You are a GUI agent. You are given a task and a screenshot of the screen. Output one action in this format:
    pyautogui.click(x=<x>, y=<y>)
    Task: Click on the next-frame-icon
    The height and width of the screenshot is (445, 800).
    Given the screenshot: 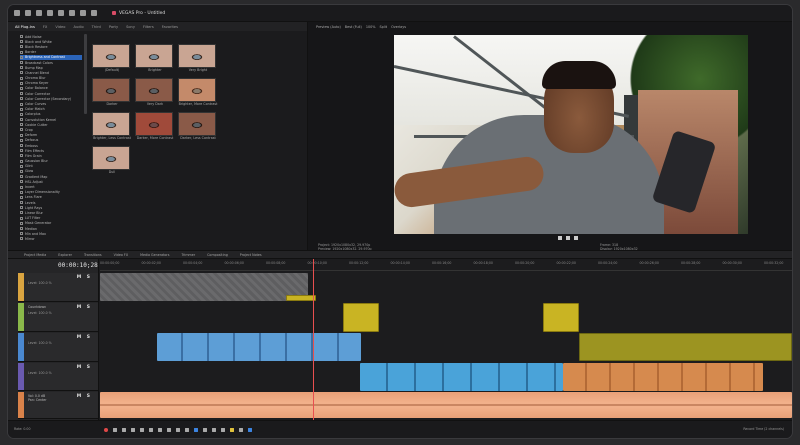 What is the action you would take?
    pyautogui.click(x=187, y=429)
    